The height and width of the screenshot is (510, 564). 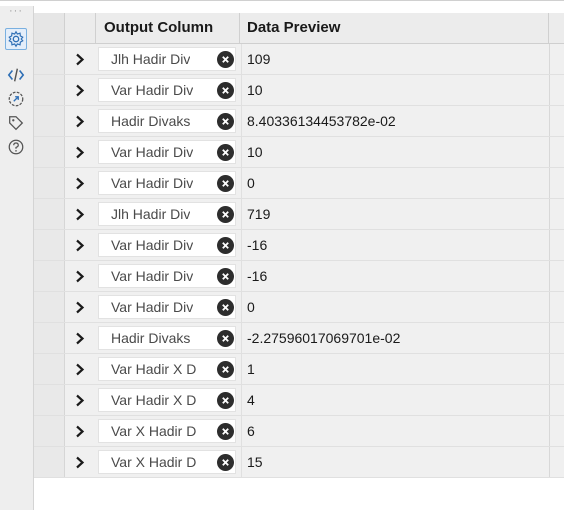 What do you see at coordinates (395, 28) in the screenshot?
I see `data-preview-header: Data Preview` at bounding box center [395, 28].